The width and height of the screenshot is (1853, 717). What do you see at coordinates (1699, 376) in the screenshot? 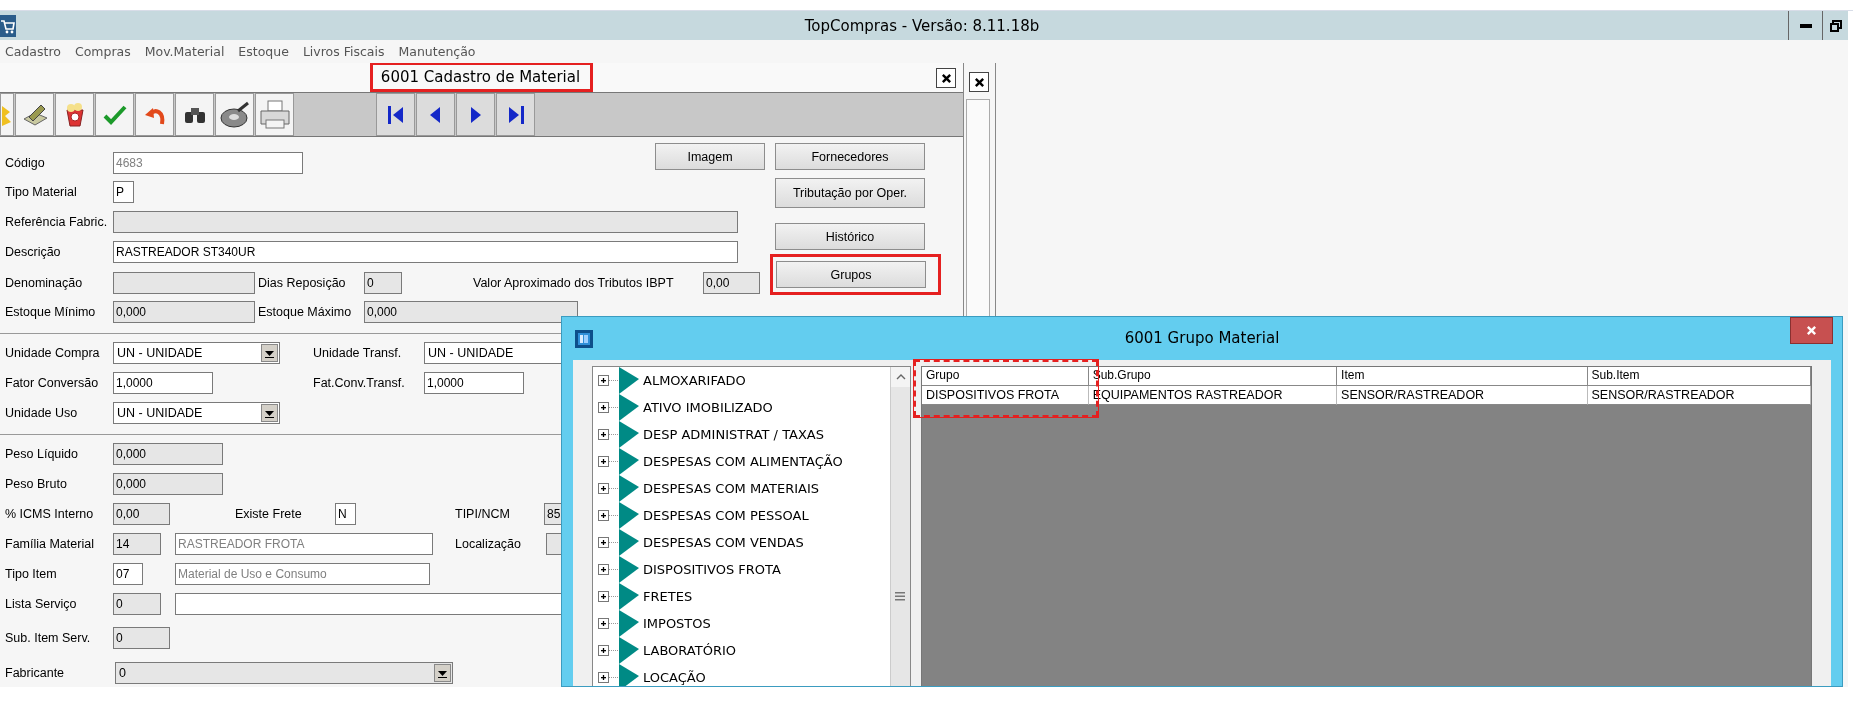
I see `column-header: Sub.Item` at bounding box center [1699, 376].